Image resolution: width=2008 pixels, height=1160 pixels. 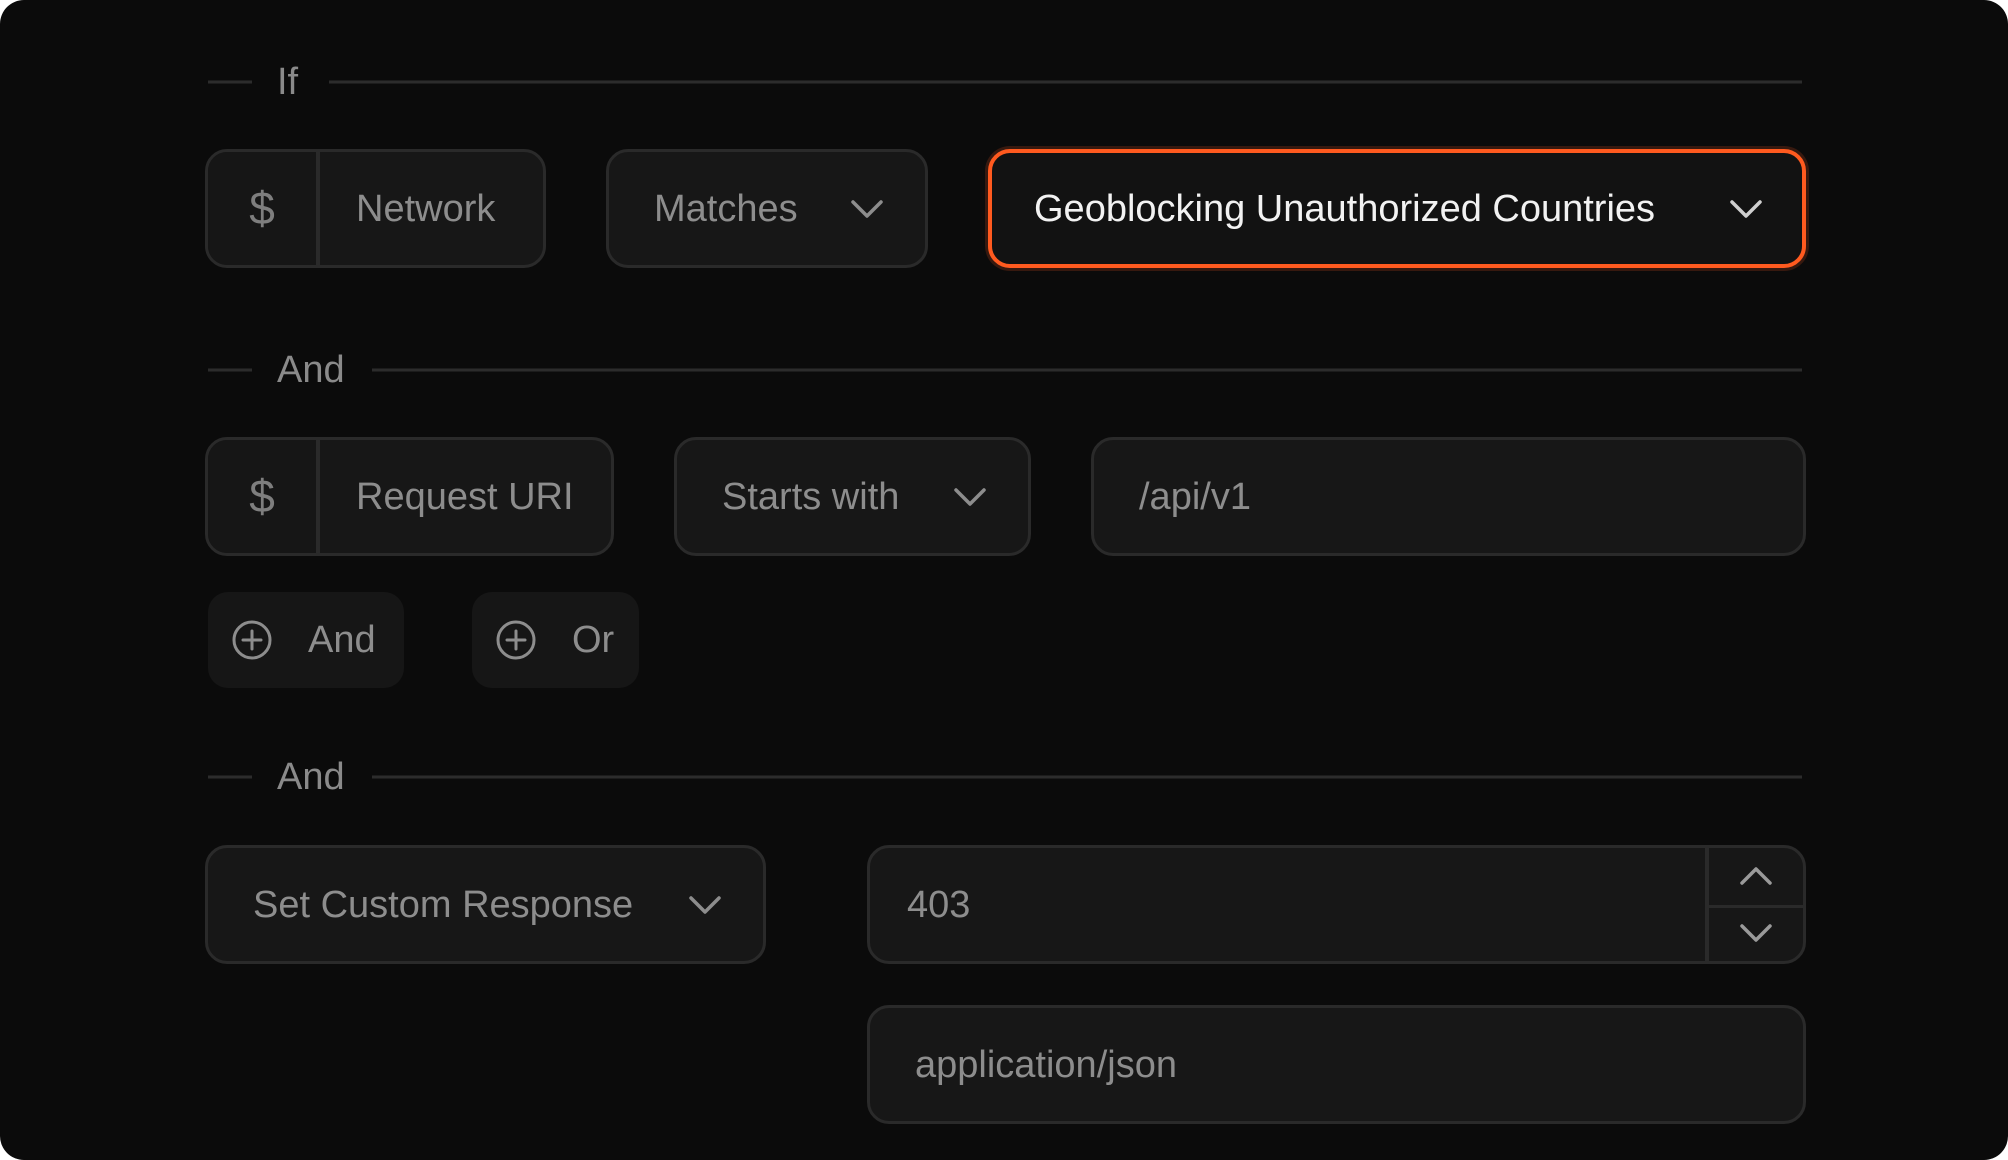 What do you see at coordinates (288, 82) in the screenshot?
I see `section-label-if: If` at bounding box center [288, 82].